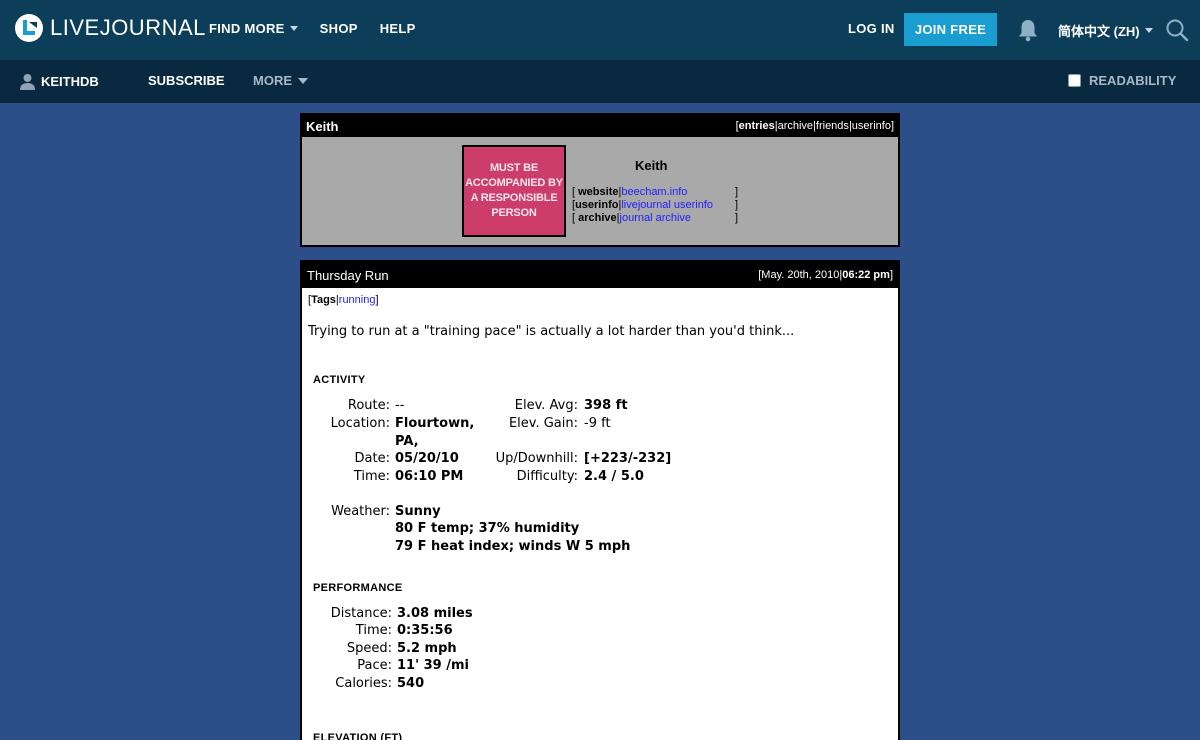 Image resolution: width=1200 pixels, height=740 pixels. Describe the element at coordinates (600, 275) in the screenshot. I see `entry-header: Thursday Run [May. 20th, 2010|06:22 pm]` at that location.